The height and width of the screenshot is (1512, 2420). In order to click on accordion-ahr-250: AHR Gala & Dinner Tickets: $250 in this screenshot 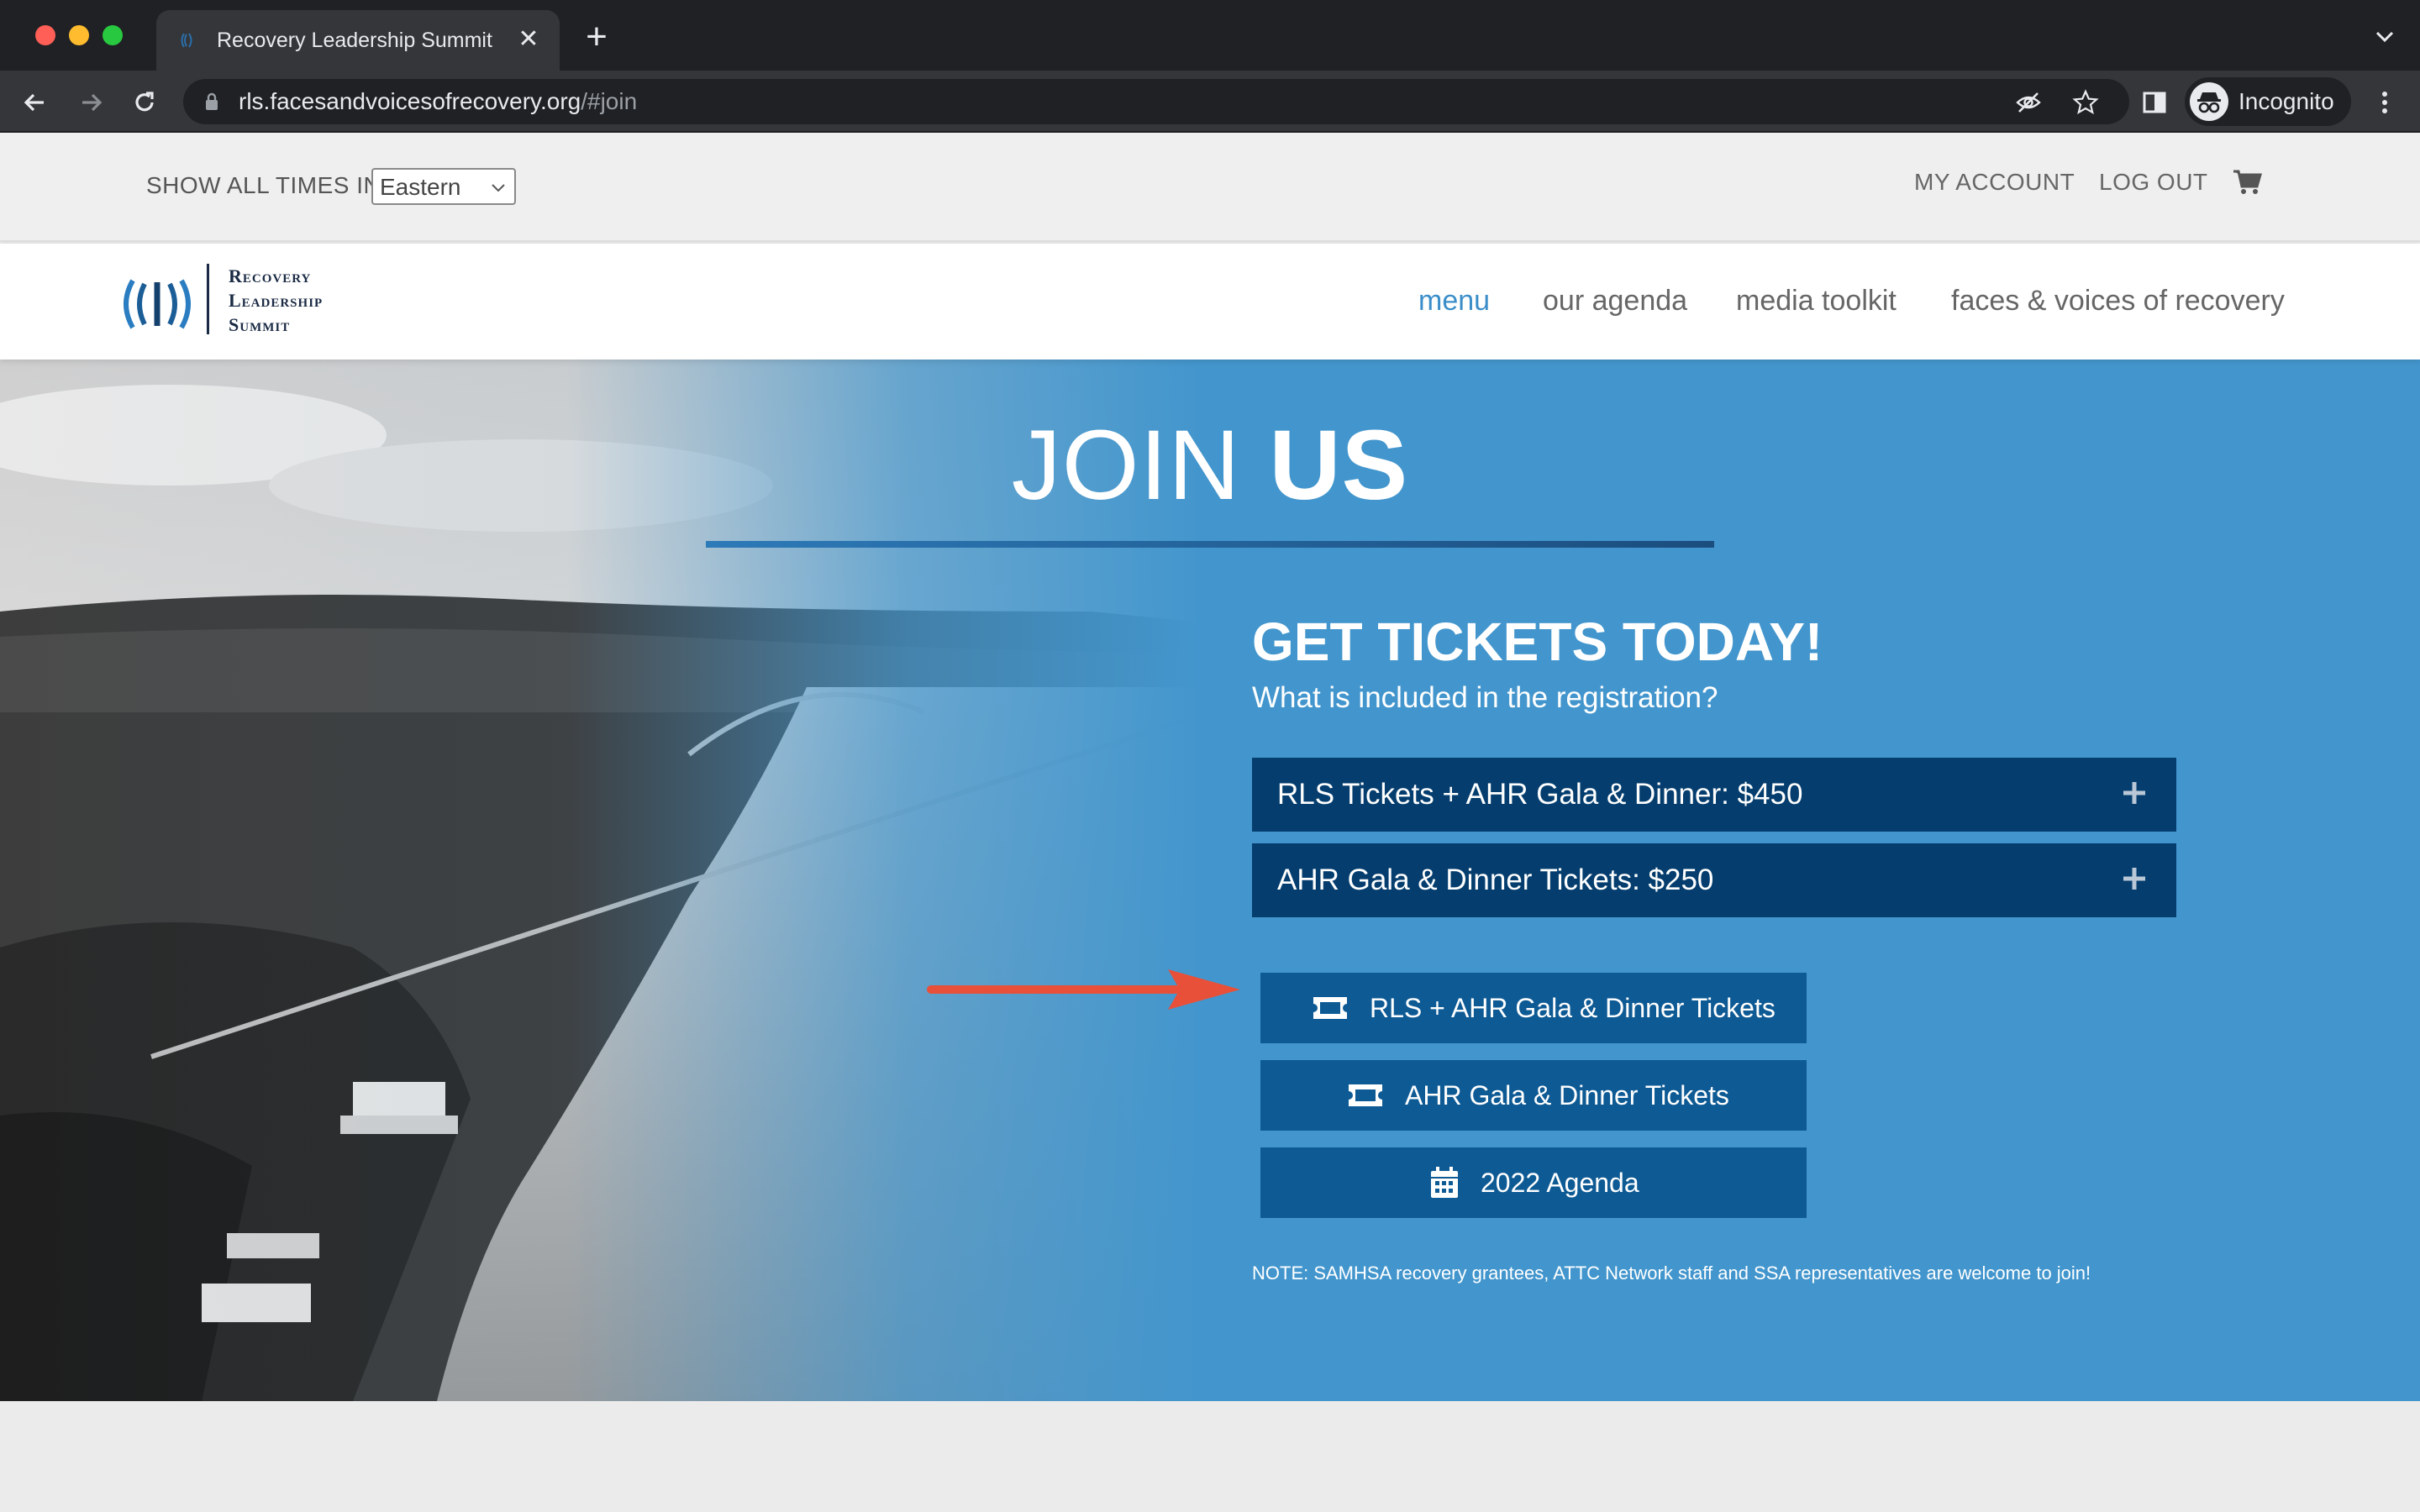, I will do `click(1714, 880)`.